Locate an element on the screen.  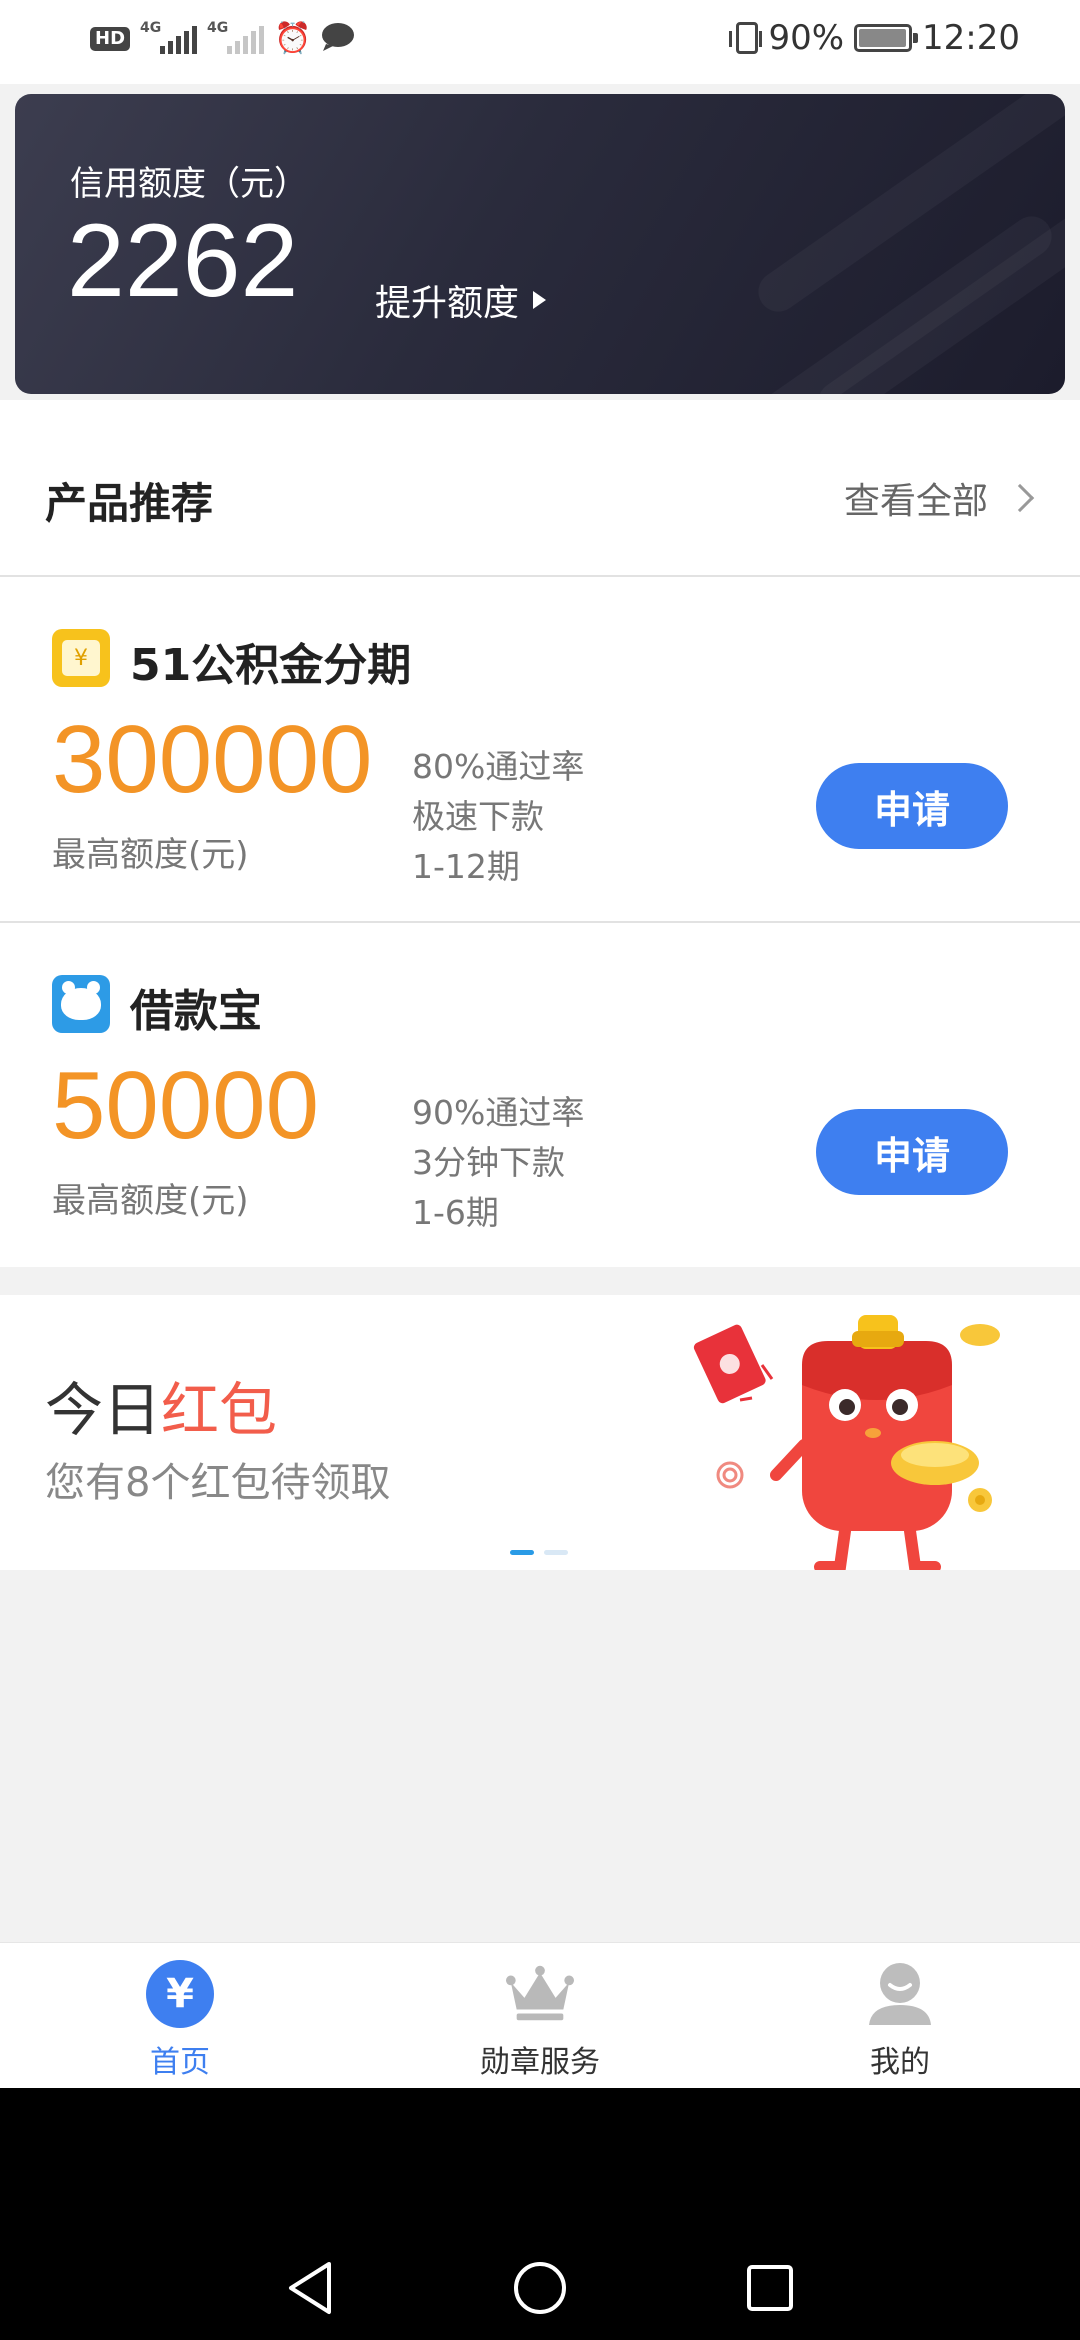
product-features: 90%通过率 3分钟下款 1-6期 is located at coordinates (498, 1163).